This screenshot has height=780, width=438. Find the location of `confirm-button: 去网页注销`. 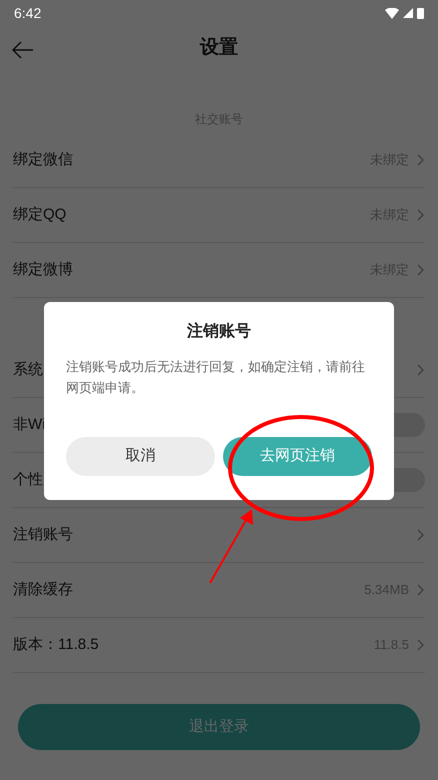

confirm-button: 去网页注销 is located at coordinates (297, 456).